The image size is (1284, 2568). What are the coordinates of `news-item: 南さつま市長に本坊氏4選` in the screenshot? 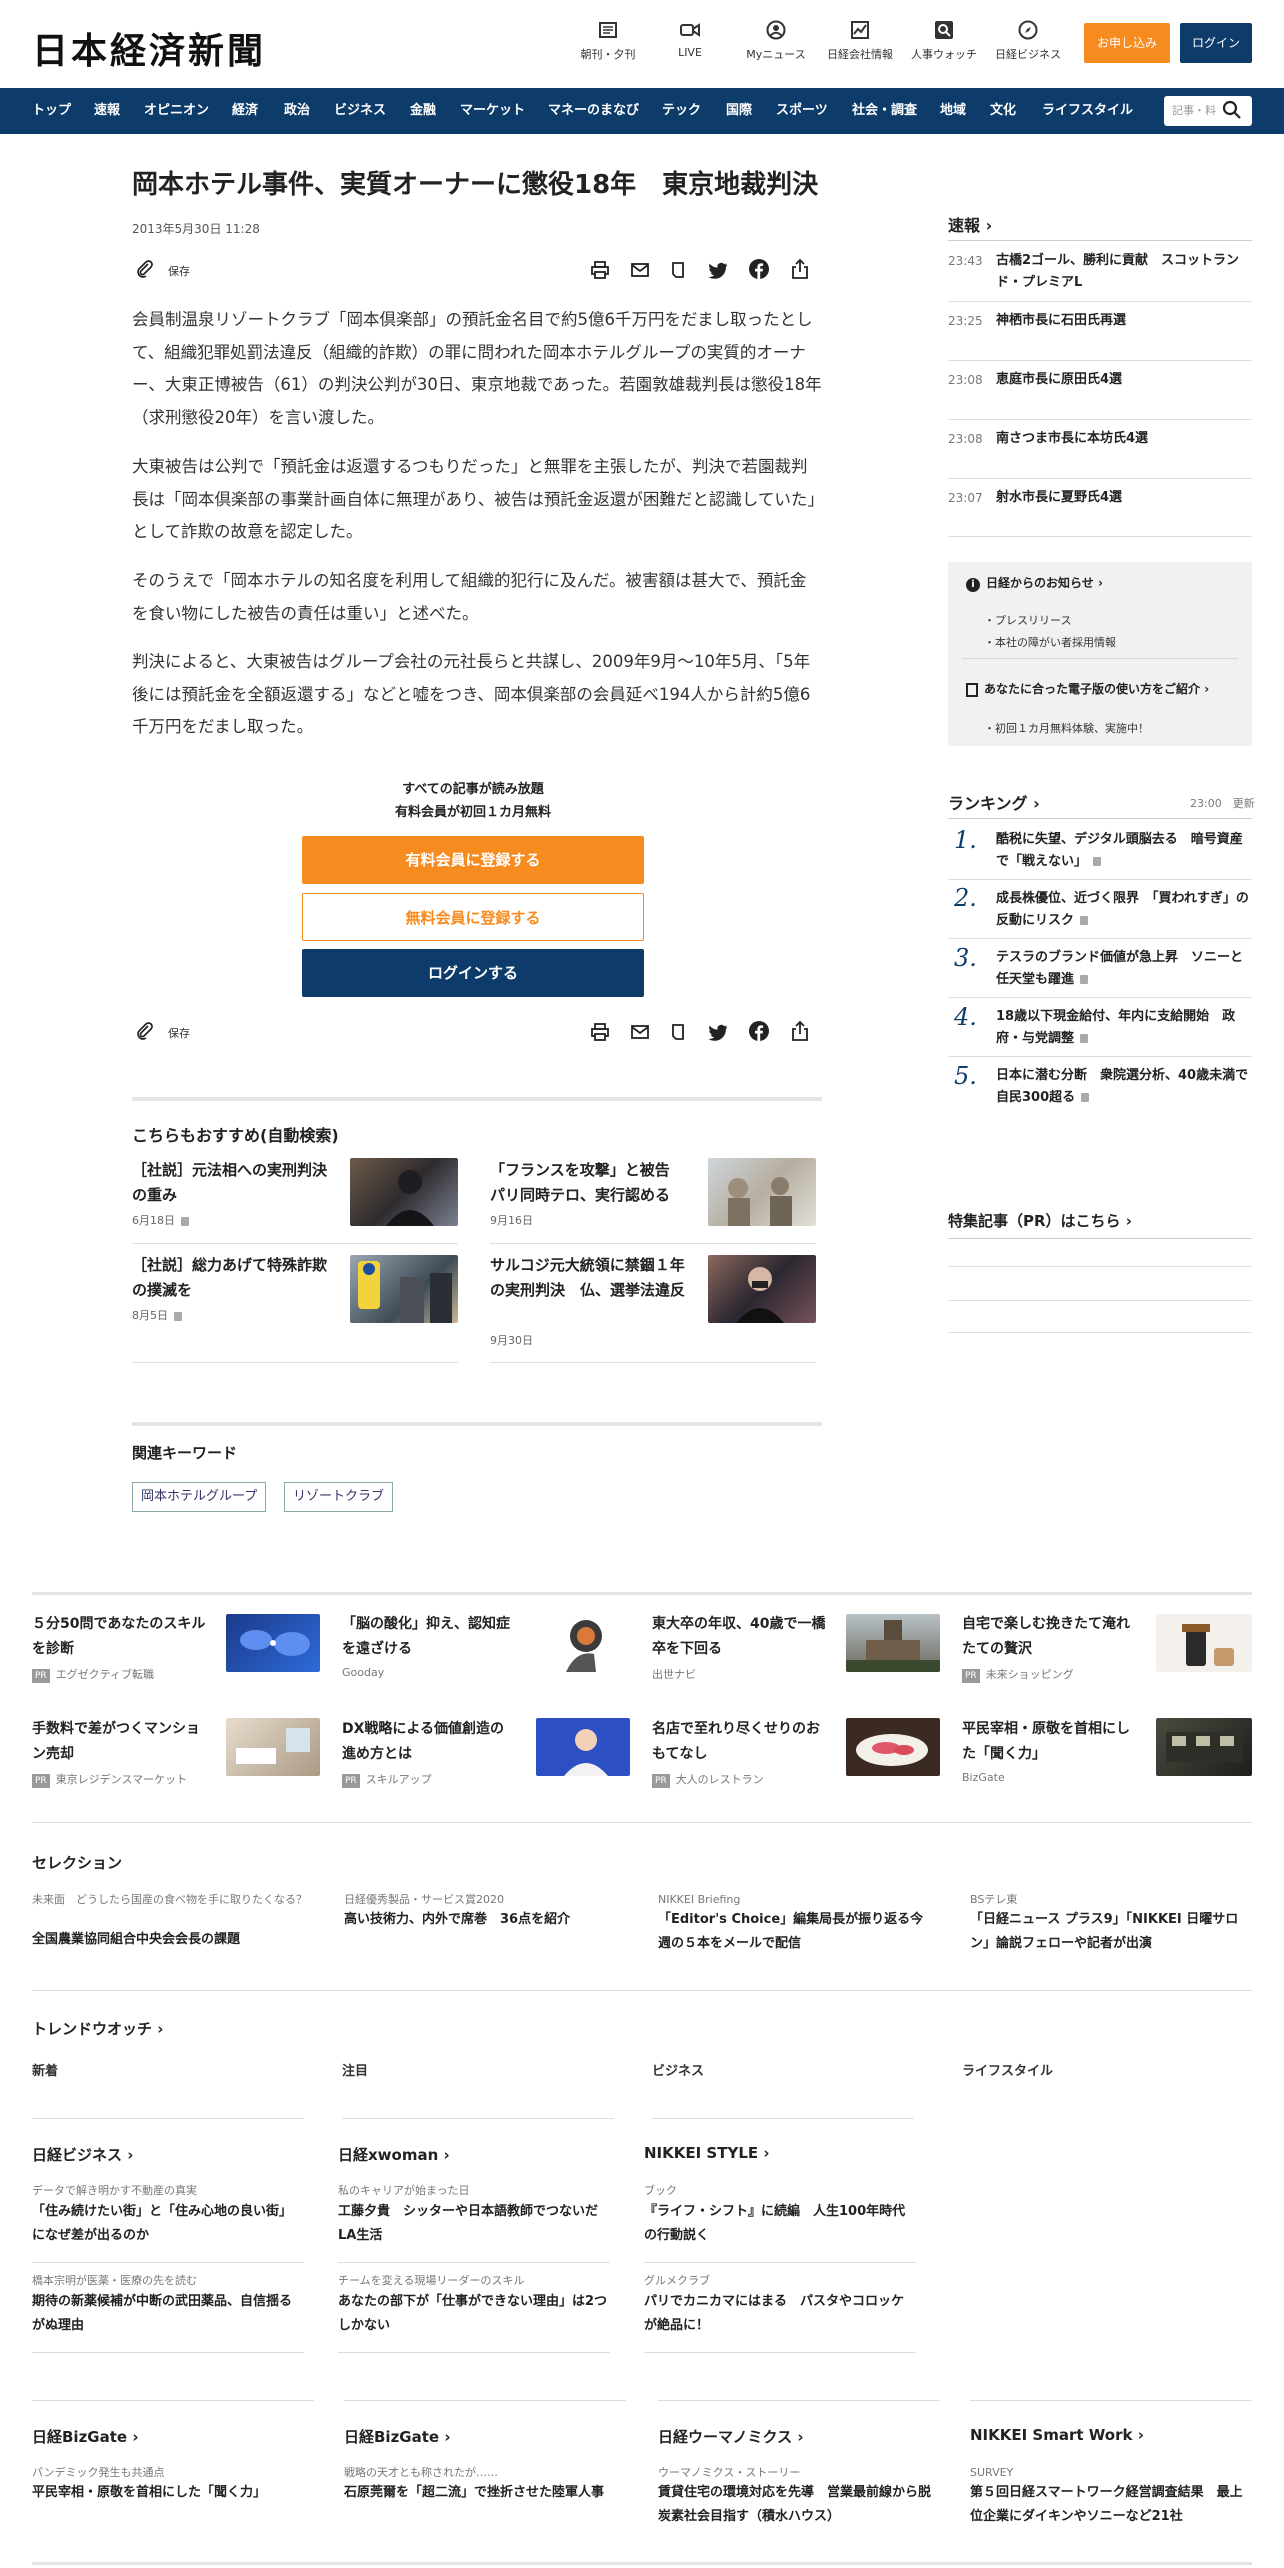 It's located at (1125, 439).